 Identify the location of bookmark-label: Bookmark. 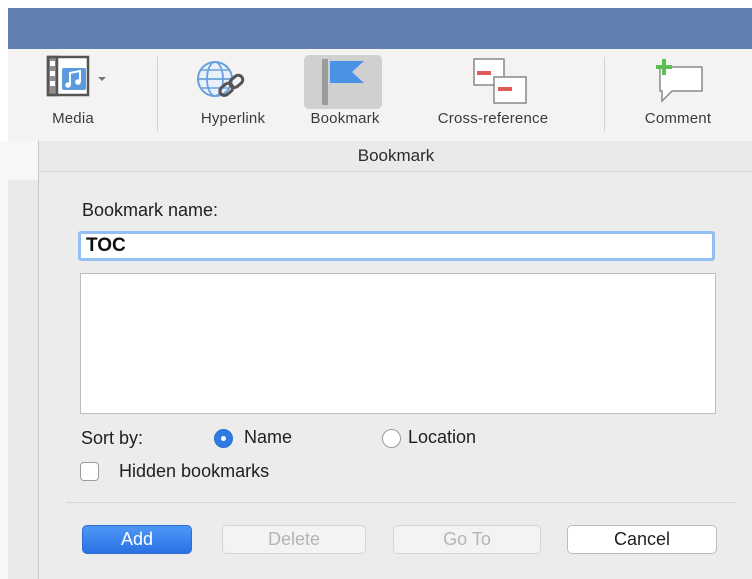
(345, 118).